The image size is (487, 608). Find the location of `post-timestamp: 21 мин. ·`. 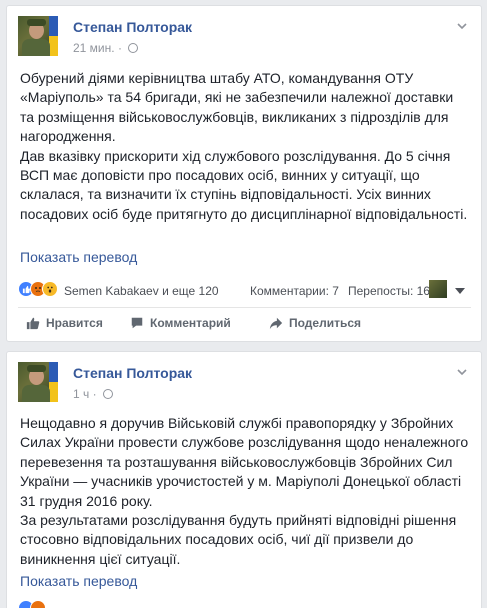

post-timestamp: 21 мин. · is located at coordinates (106, 48).